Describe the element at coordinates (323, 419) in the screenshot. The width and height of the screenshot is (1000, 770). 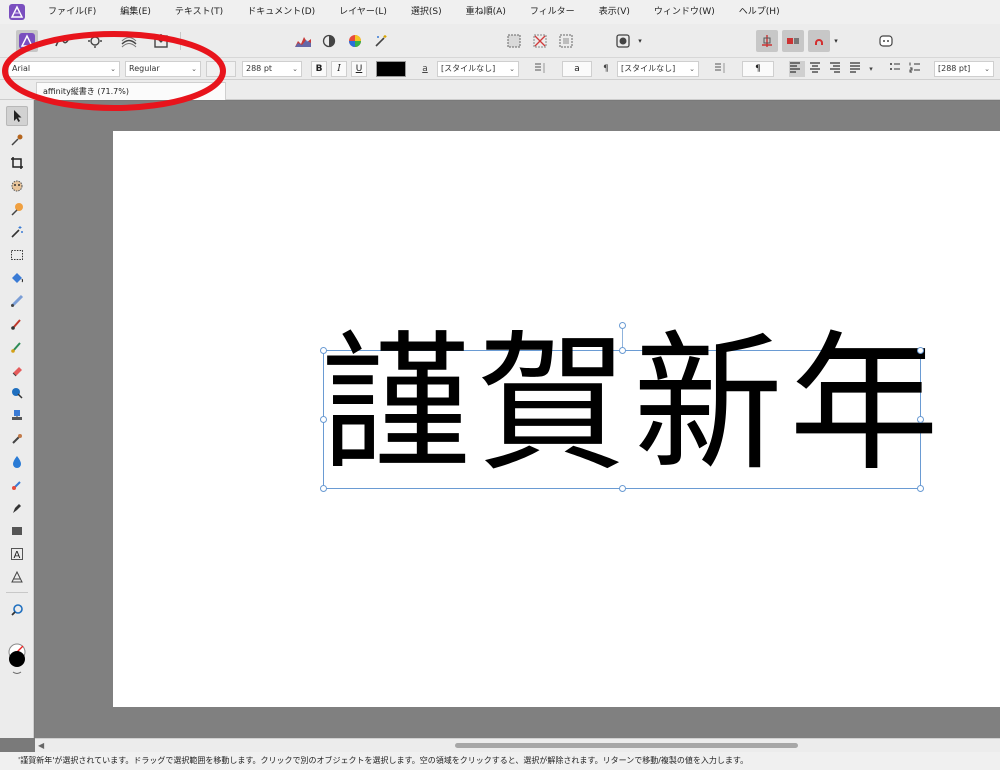
I see `resize-handle-left` at that location.